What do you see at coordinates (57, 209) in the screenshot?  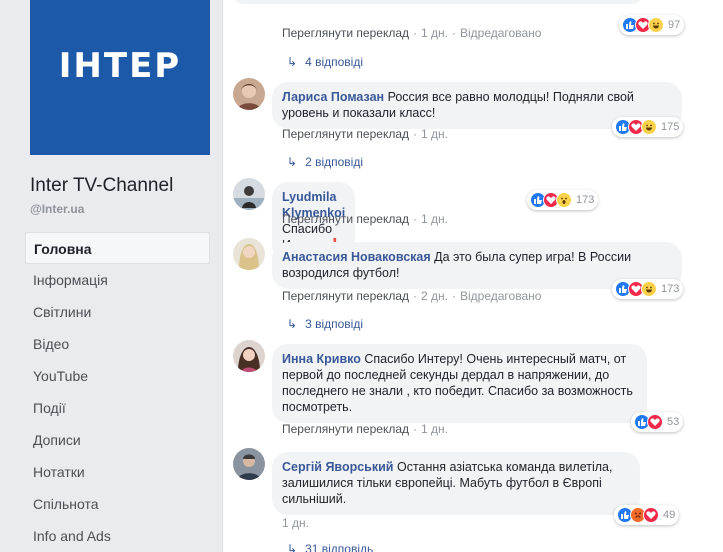 I see `page-handle: @Inter.ua` at bounding box center [57, 209].